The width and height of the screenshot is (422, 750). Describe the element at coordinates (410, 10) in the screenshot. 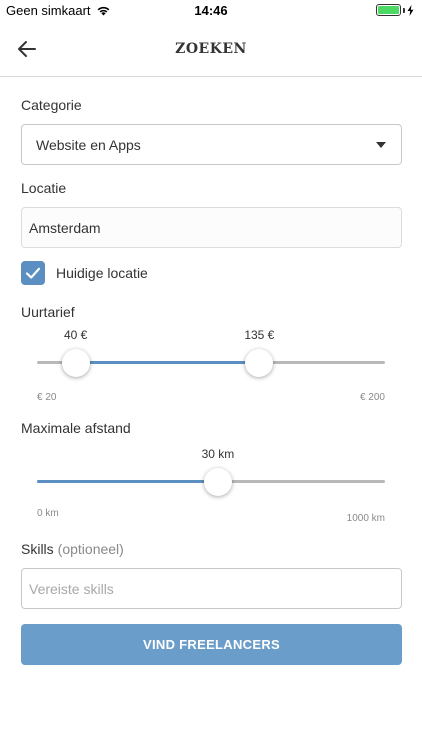

I see `charging-icon` at that location.